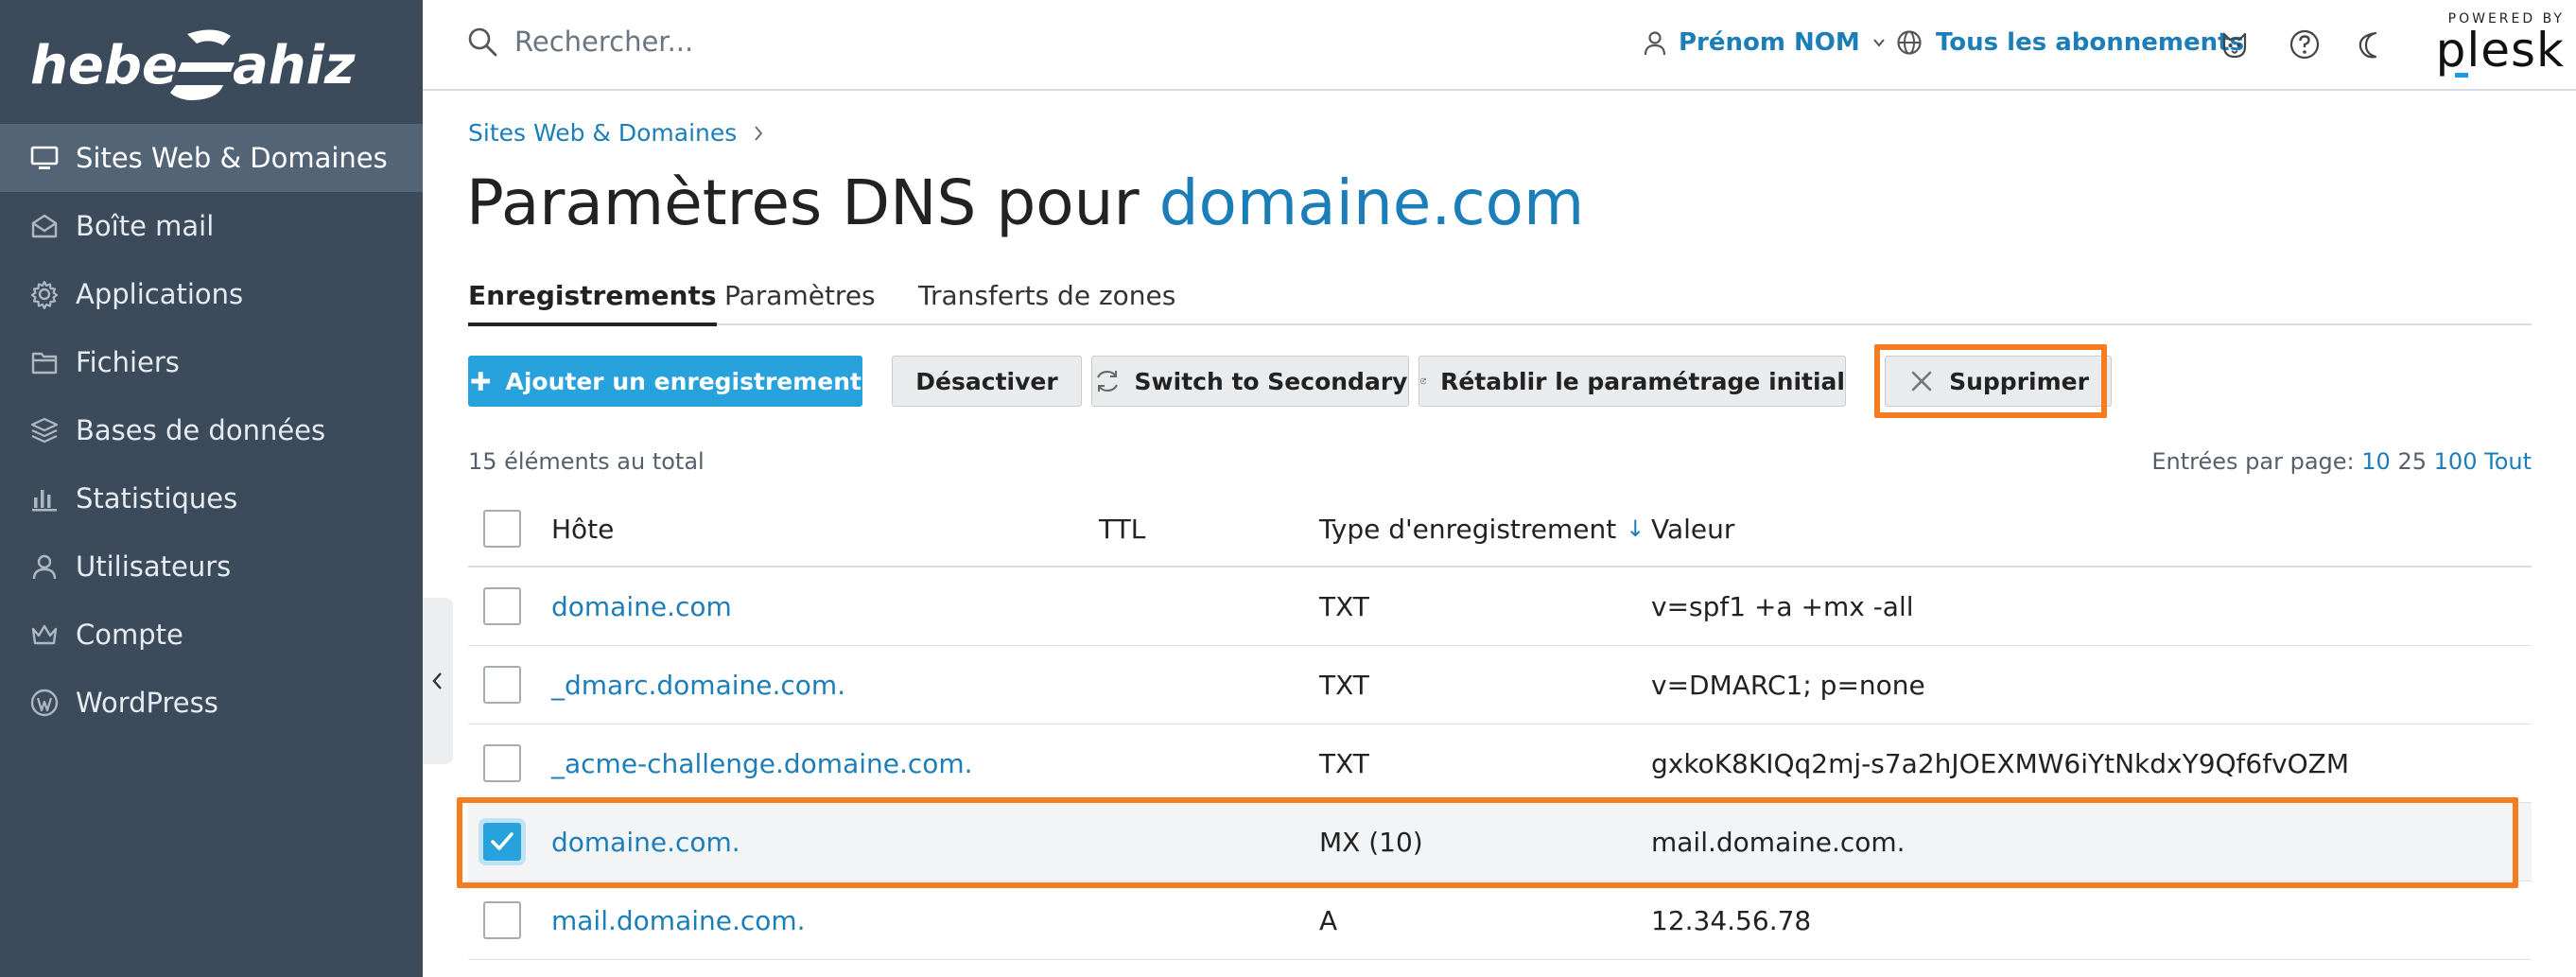 Image resolution: width=2576 pixels, height=977 pixels. I want to click on chevron-right-icon, so click(759, 133).